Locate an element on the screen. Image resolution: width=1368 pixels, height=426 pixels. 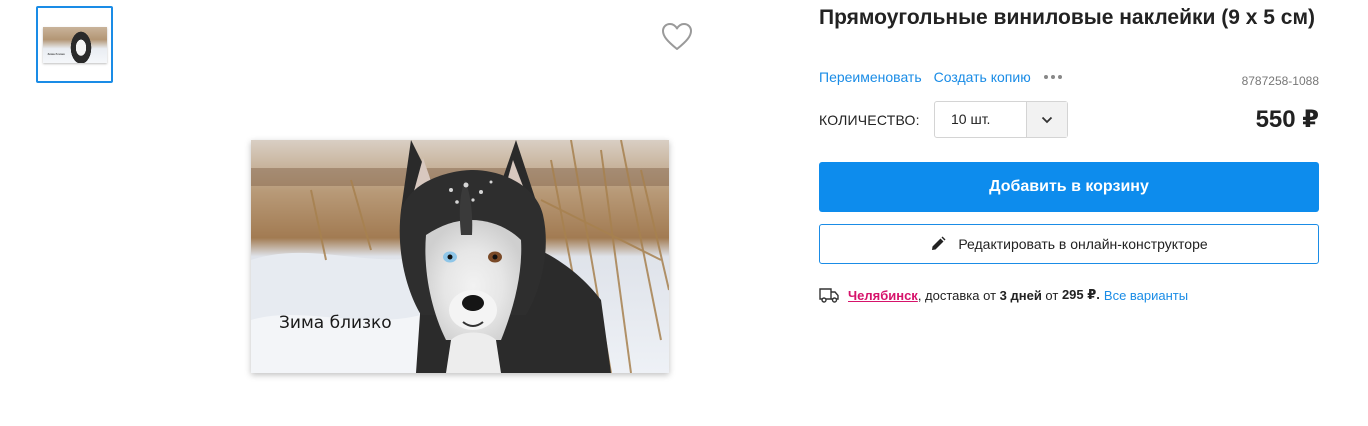
pencil-icon is located at coordinates (938, 244).